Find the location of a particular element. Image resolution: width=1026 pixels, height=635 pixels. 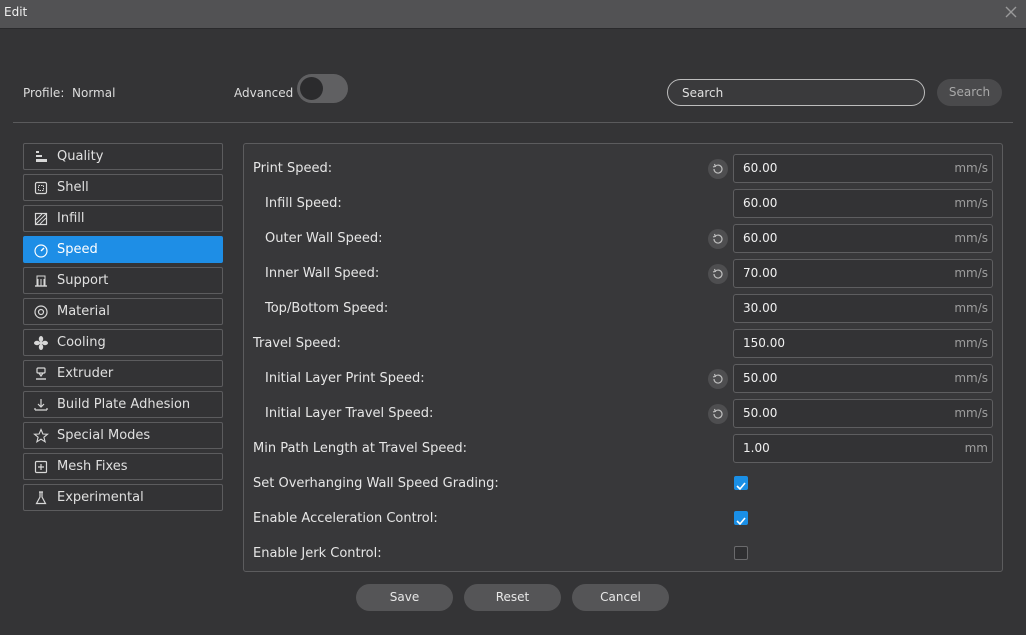

advanced-toggle is located at coordinates (322, 88).